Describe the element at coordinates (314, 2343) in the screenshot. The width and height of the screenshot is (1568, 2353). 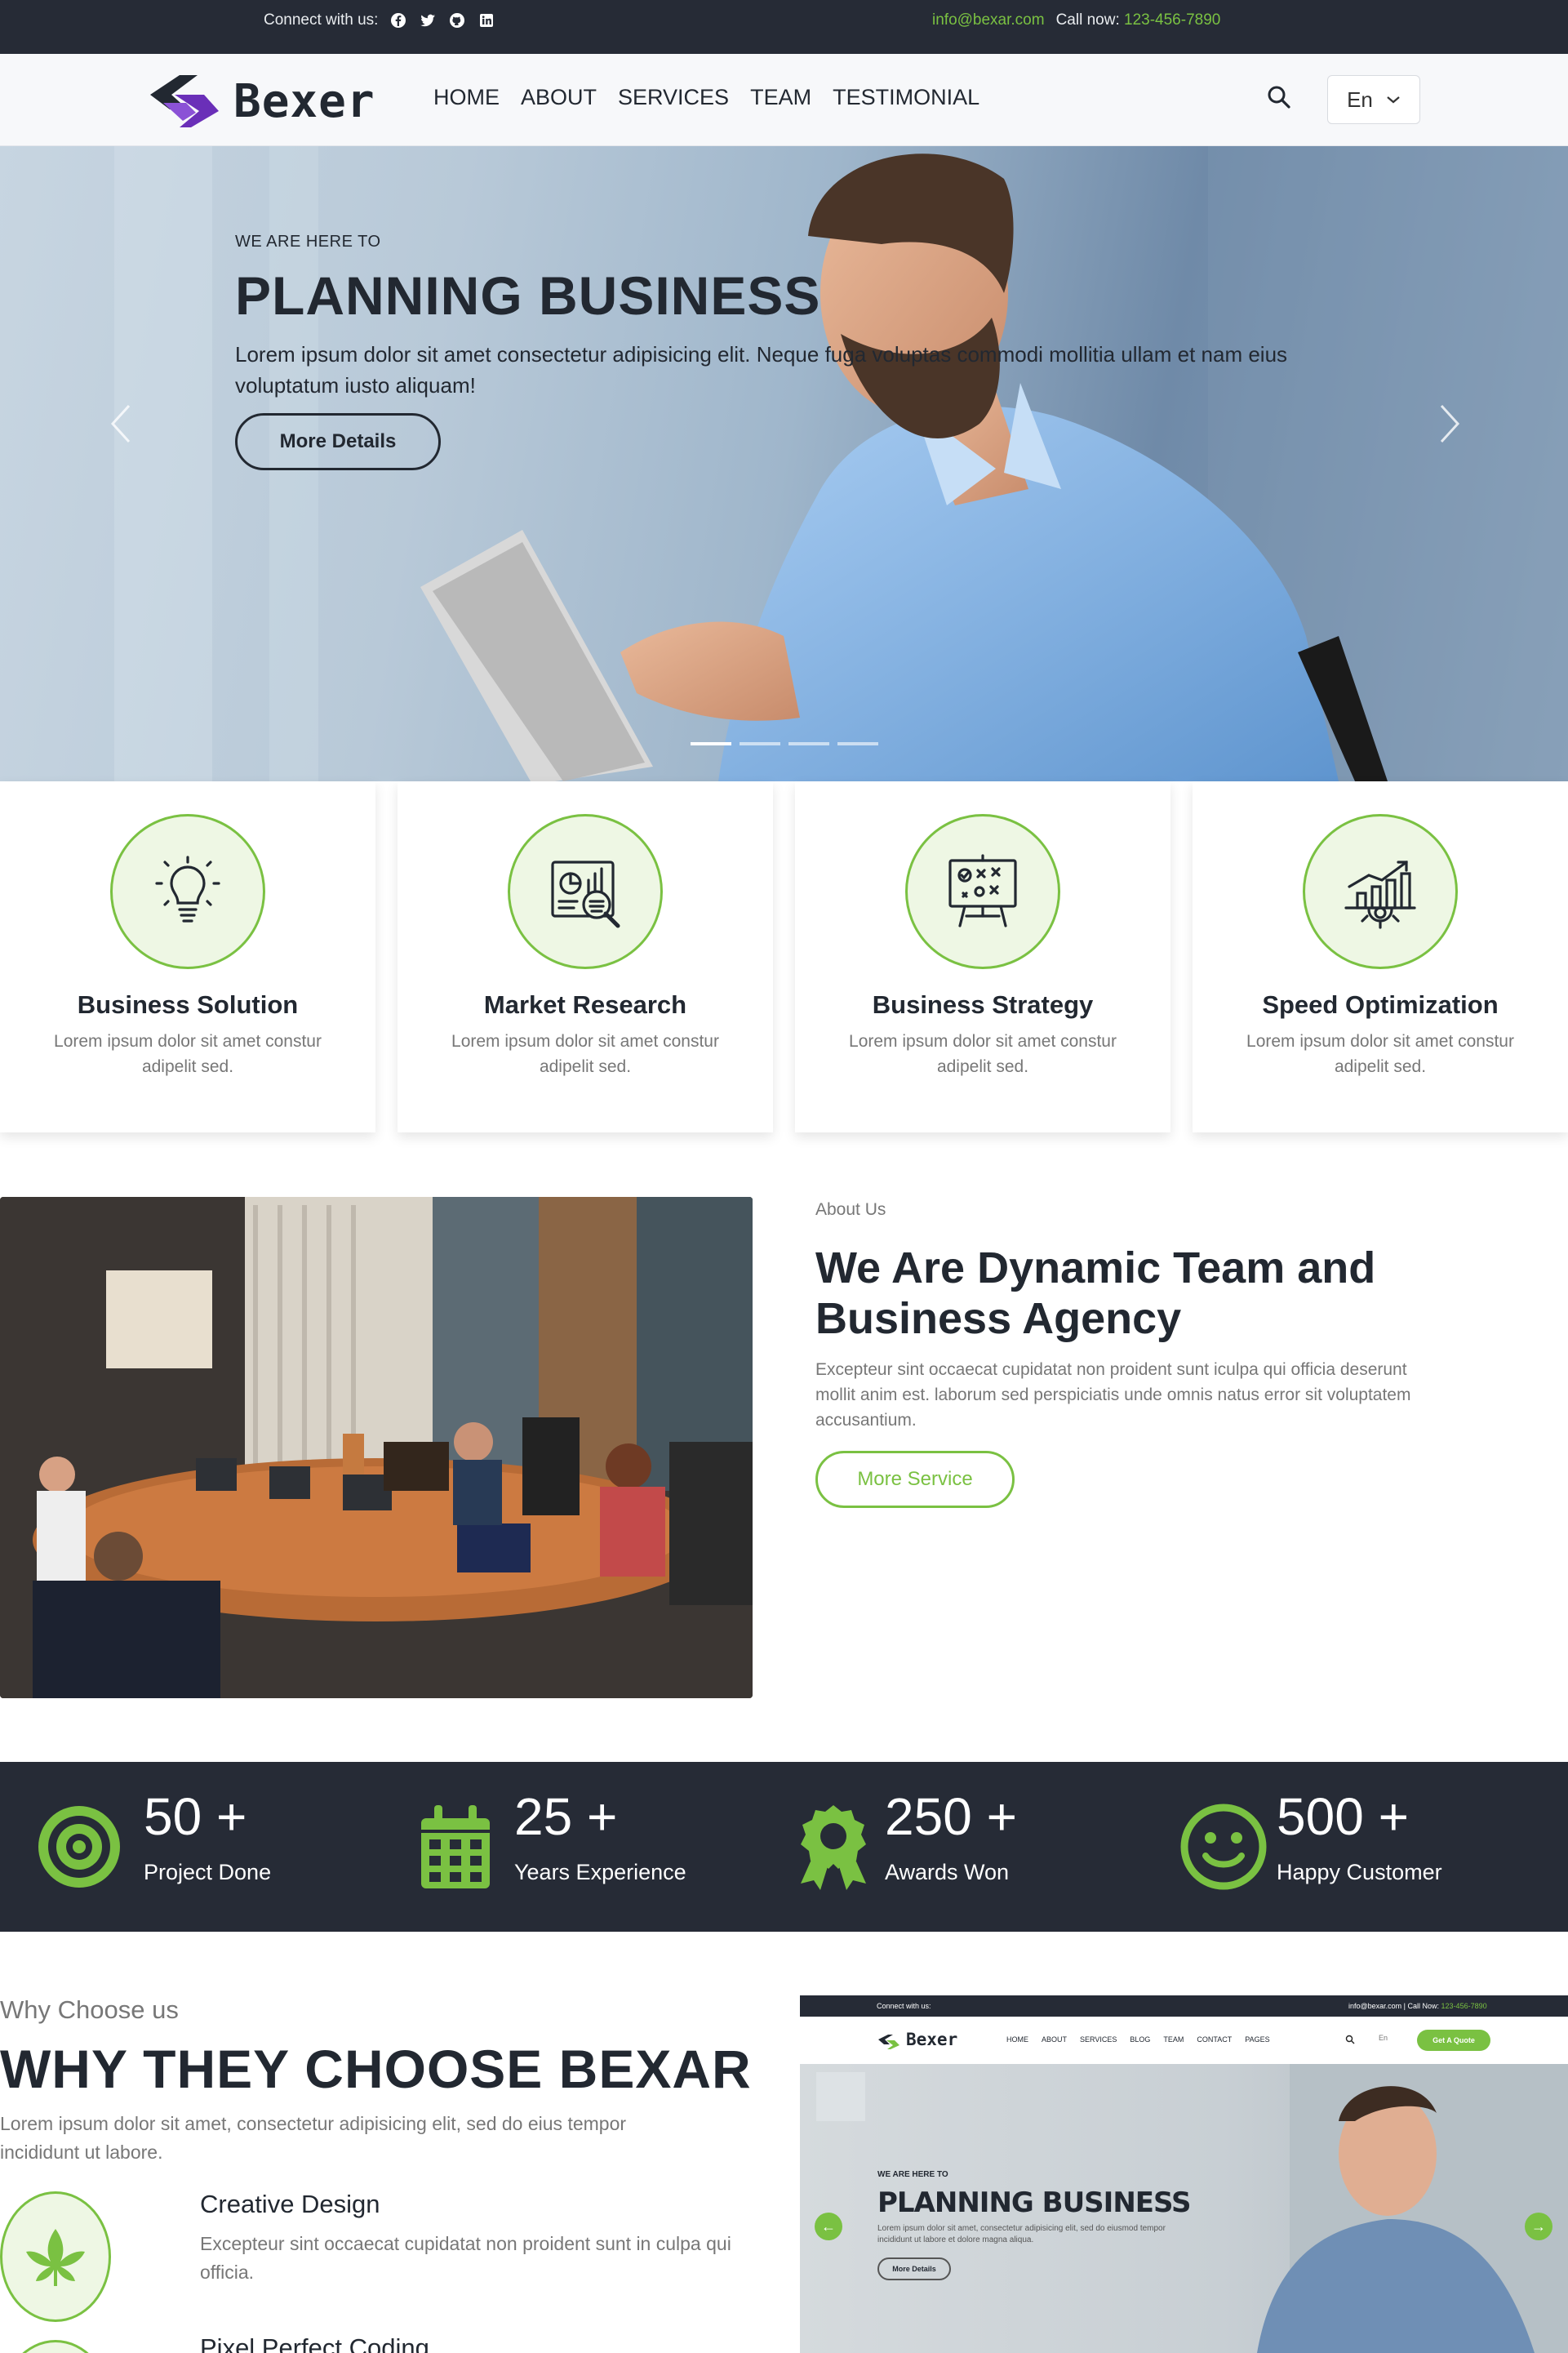
I see `feature-title: Pixel Perfect Coding` at that location.